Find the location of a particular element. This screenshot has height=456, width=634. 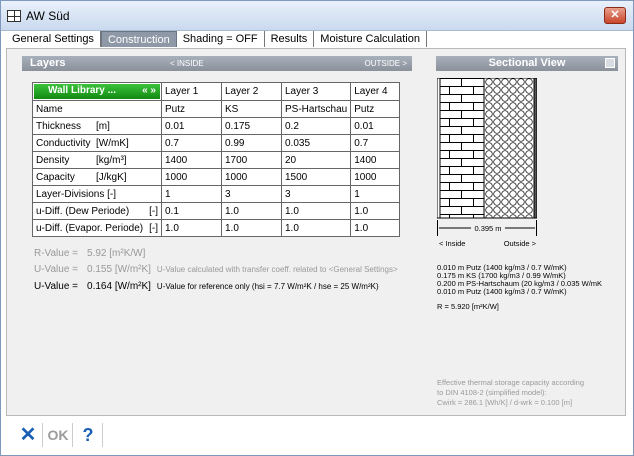

cell-capacity-layer-1: 1000 is located at coordinates (191, 177).